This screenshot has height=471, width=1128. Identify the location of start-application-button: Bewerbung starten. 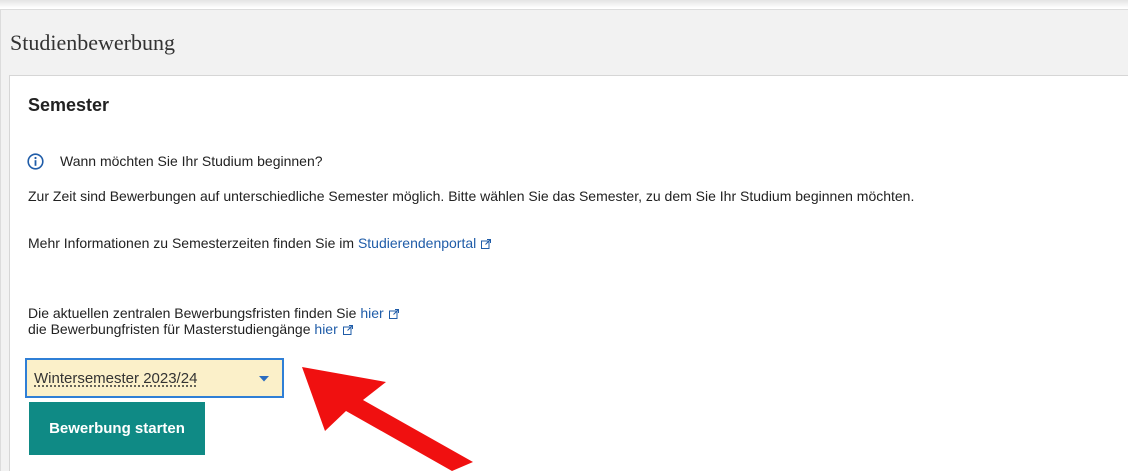
(117, 428).